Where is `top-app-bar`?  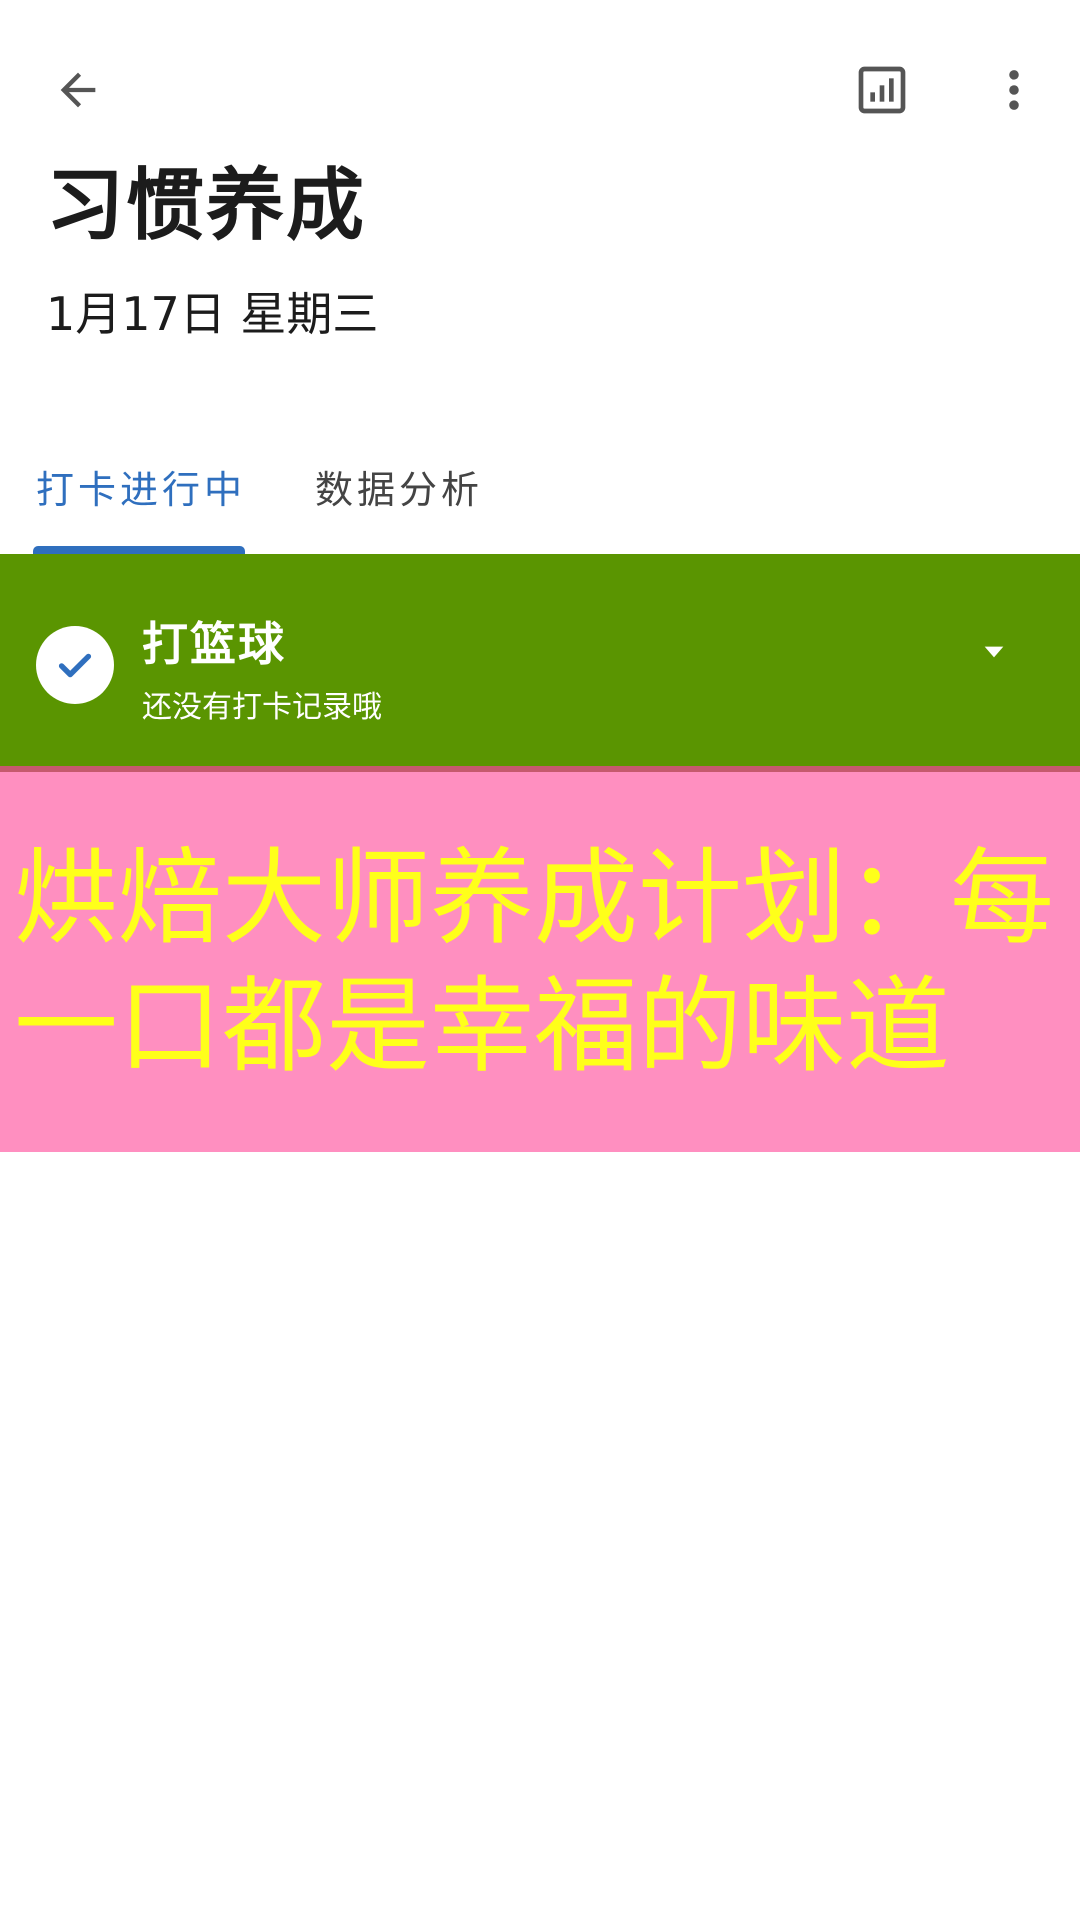 top-app-bar is located at coordinates (540, 85).